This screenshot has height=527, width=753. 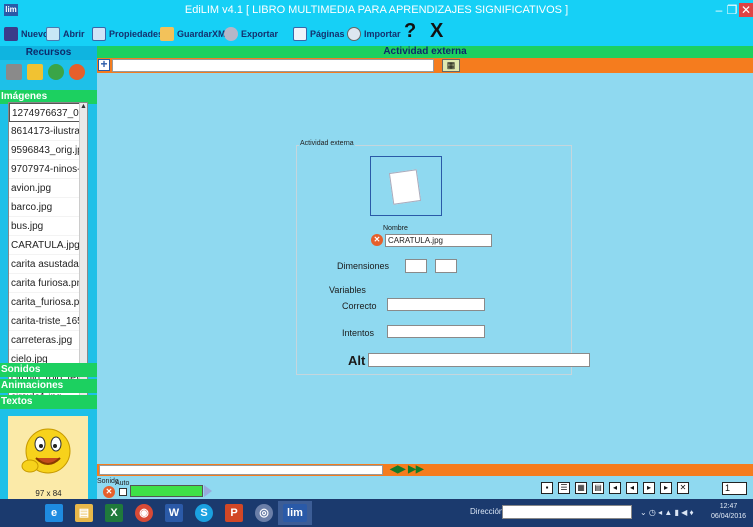 I want to click on category-animaciones: Animaciones, so click(x=48, y=386).